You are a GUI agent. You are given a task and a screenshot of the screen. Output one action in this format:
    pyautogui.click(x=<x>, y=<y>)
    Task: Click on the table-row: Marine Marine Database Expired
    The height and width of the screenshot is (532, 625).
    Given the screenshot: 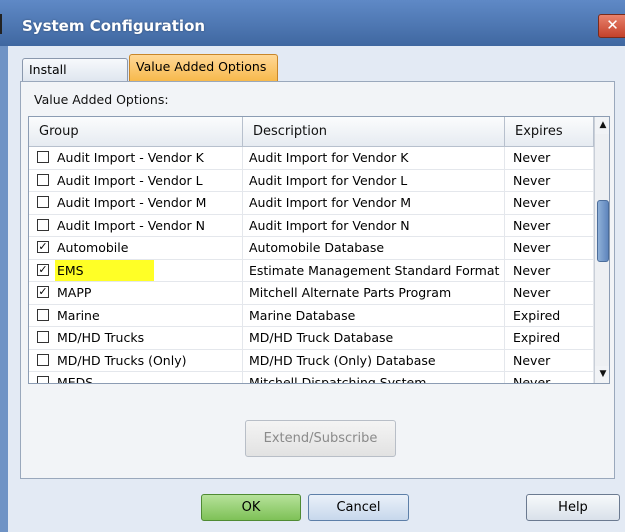 What is the action you would take?
    pyautogui.click(x=311, y=315)
    